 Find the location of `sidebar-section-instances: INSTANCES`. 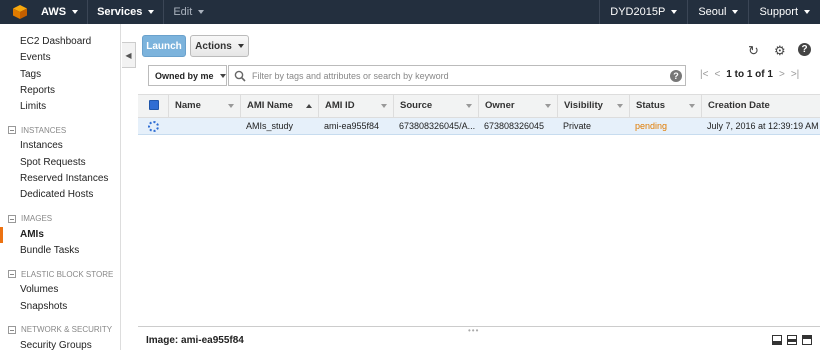

sidebar-section-instances: INSTANCES is located at coordinates (60, 130).